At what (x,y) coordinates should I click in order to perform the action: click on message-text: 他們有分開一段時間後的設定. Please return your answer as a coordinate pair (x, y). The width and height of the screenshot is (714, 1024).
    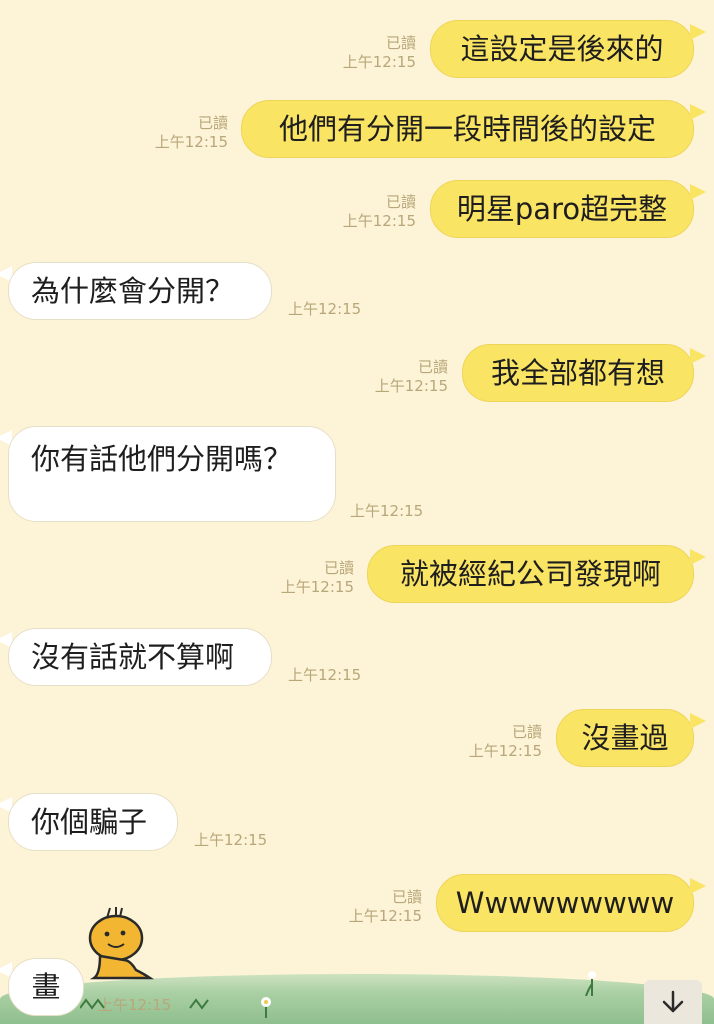
    Looking at the image, I should click on (467, 128).